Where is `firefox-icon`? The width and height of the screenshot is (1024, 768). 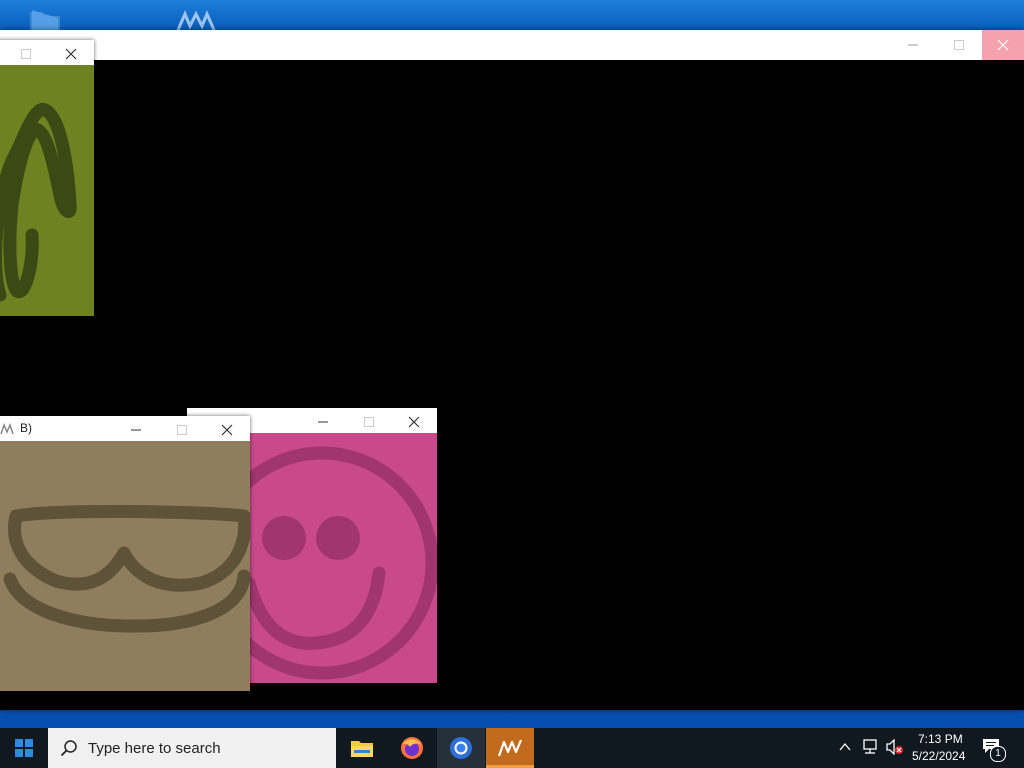
firefox-icon is located at coordinates (412, 748).